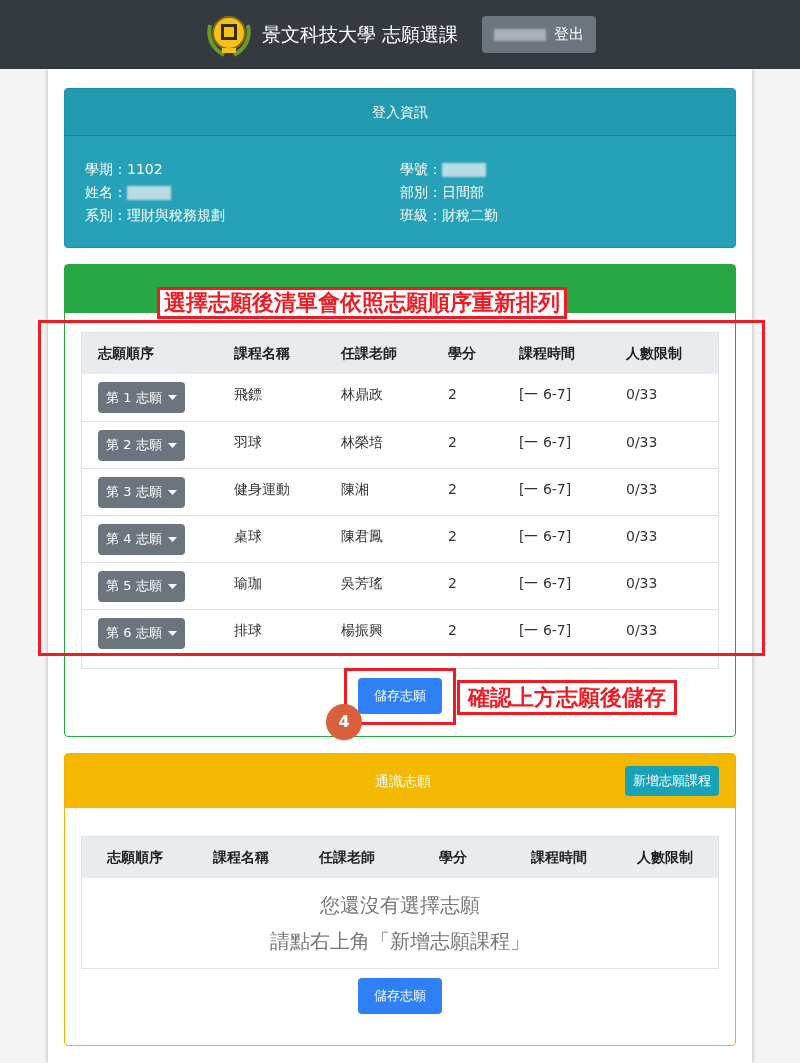  I want to click on table-cell-text: 健身運動, so click(262, 489).